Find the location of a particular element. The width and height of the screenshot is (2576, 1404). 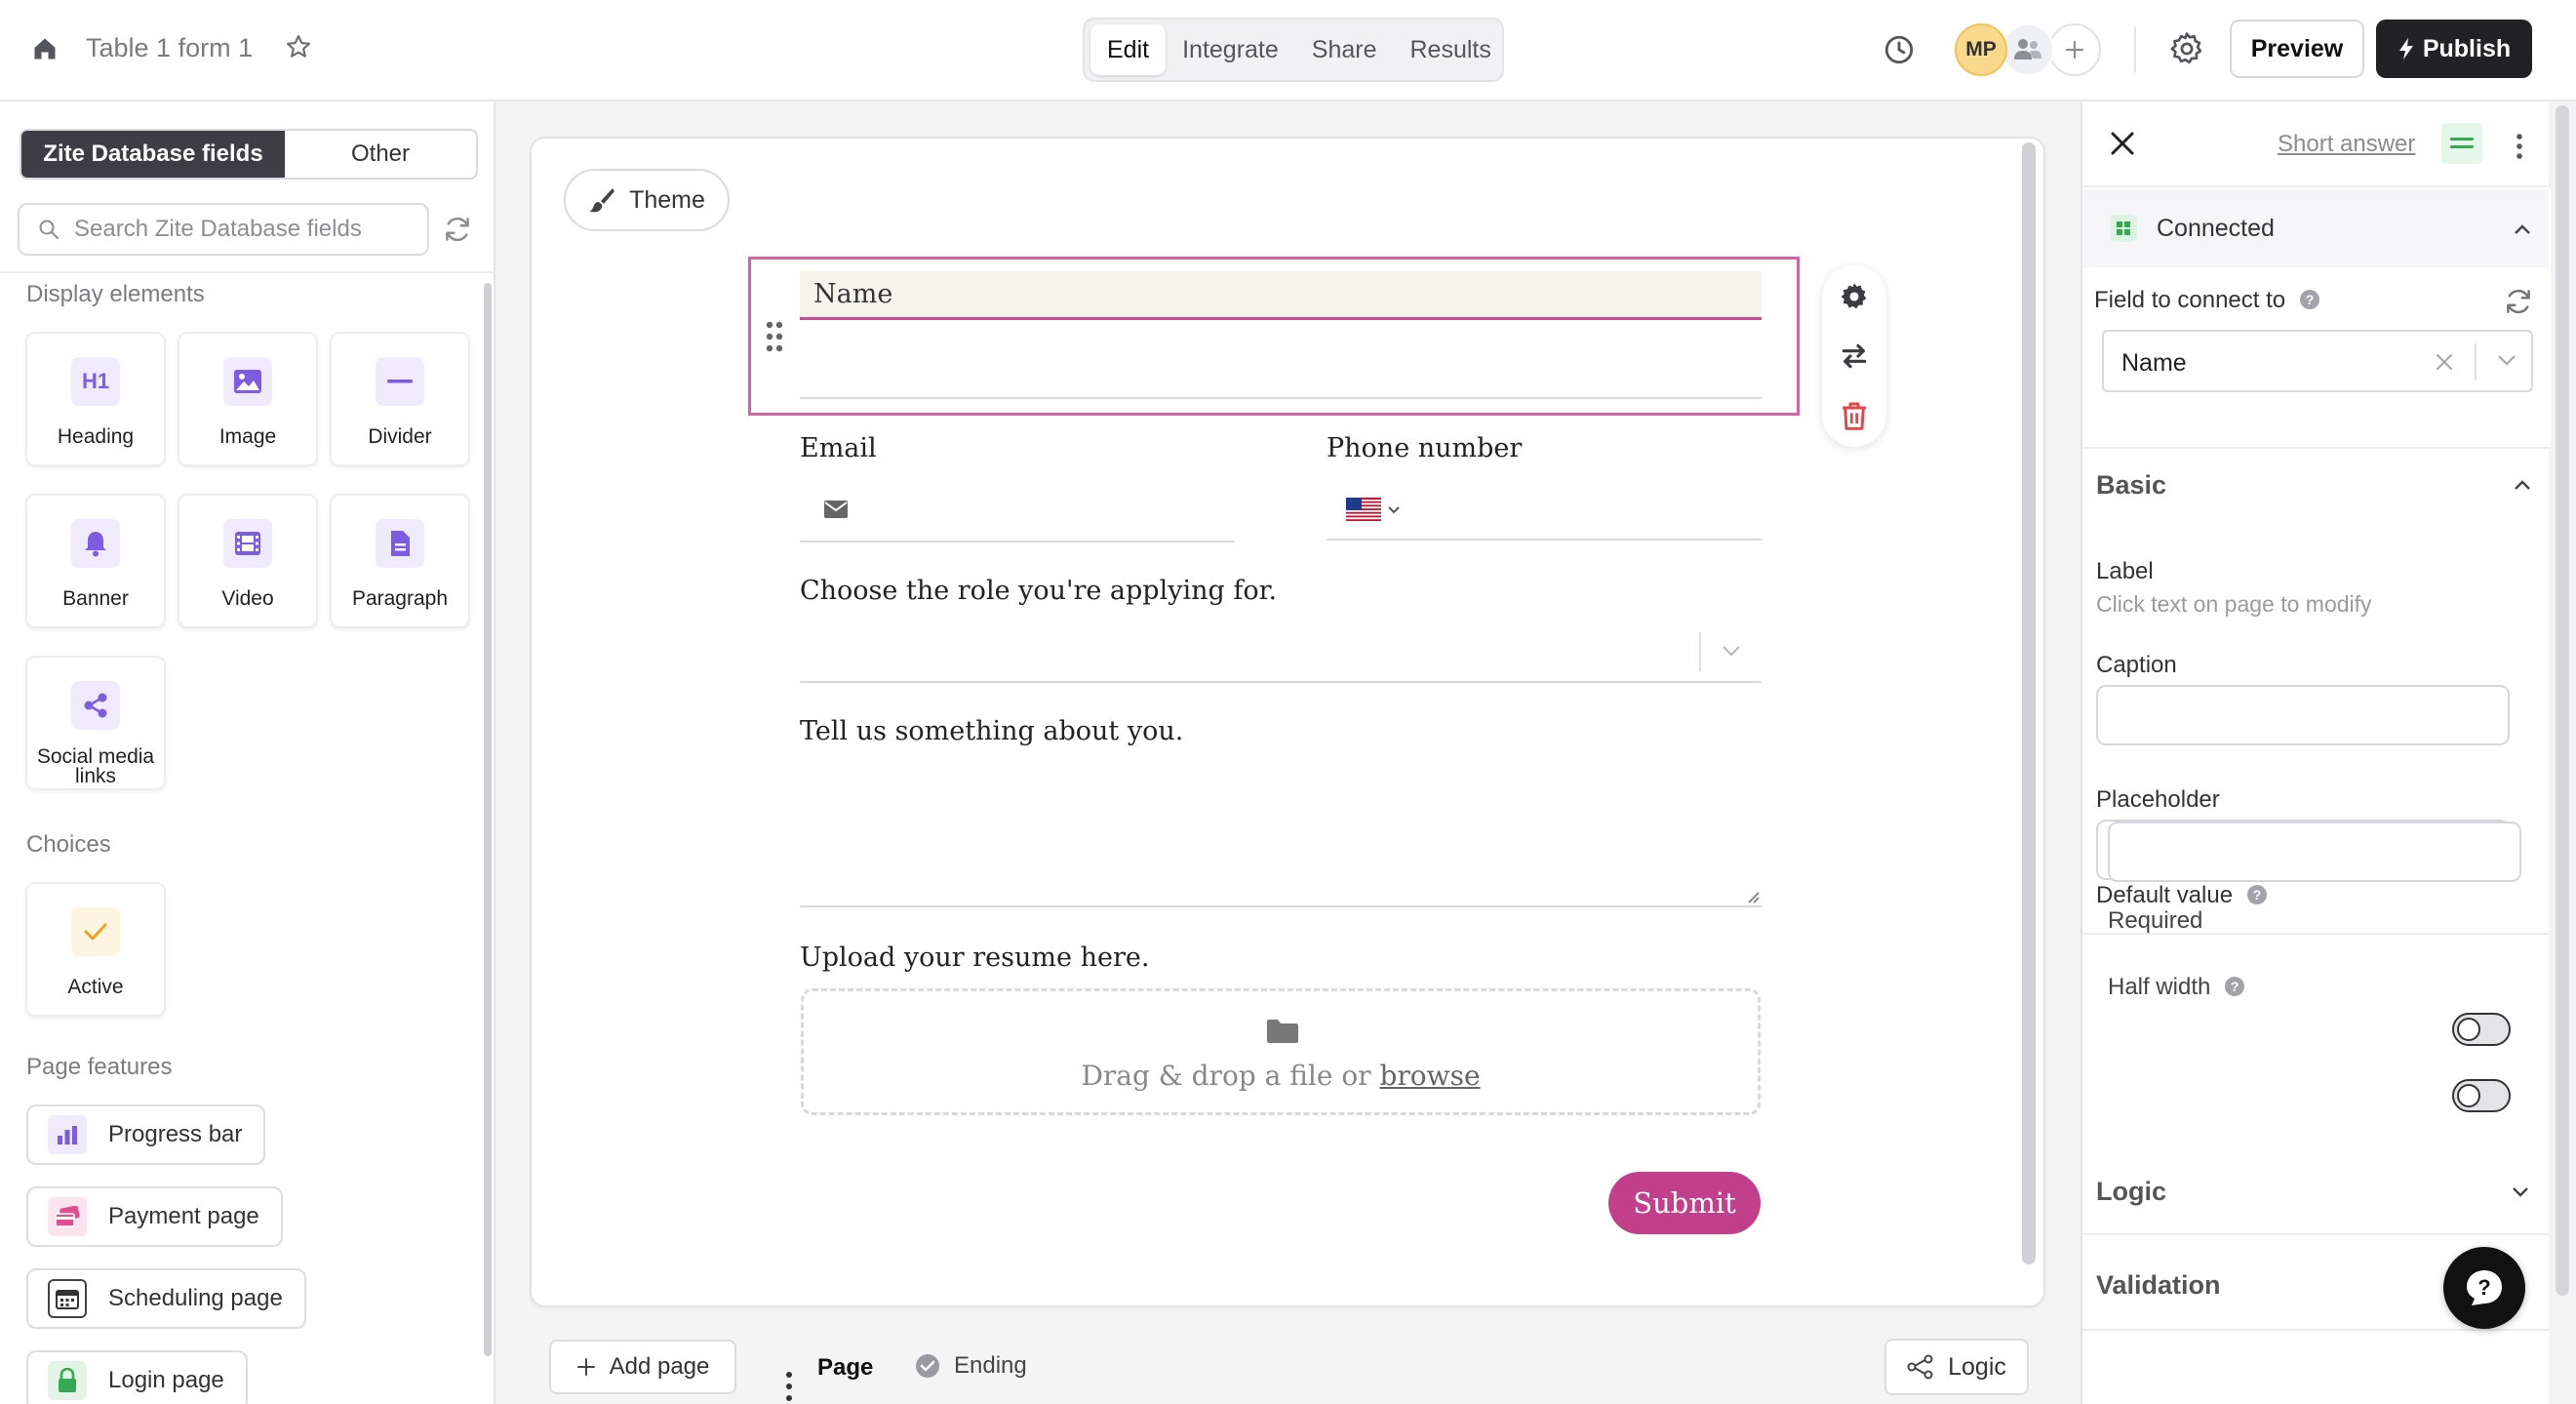

logic-button: Logic is located at coordinates (1956, 1367).